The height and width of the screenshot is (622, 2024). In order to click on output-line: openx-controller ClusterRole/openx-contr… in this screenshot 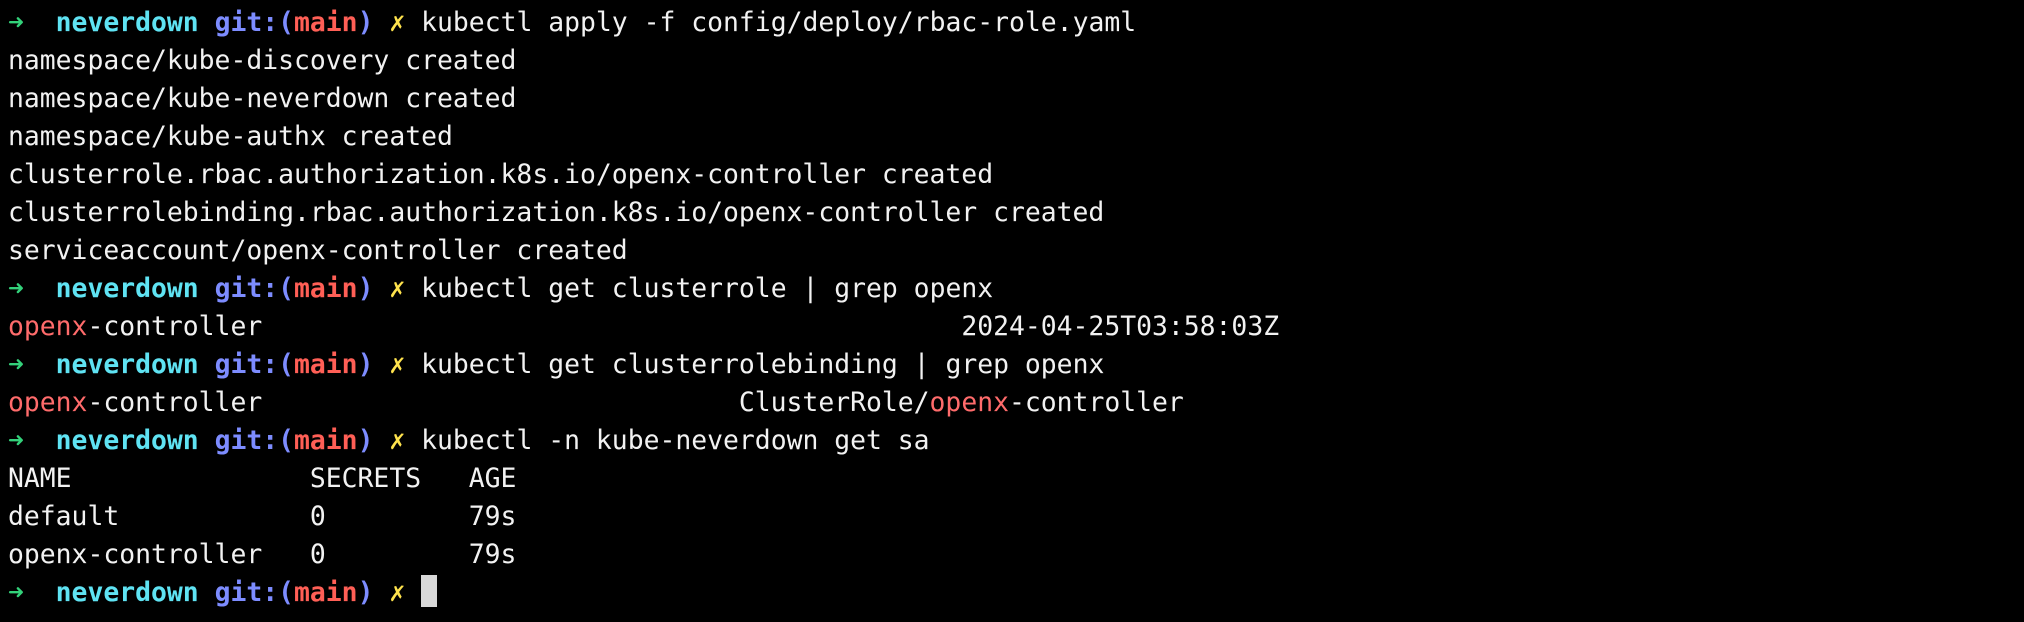, I will do `click(1012, 403)`.